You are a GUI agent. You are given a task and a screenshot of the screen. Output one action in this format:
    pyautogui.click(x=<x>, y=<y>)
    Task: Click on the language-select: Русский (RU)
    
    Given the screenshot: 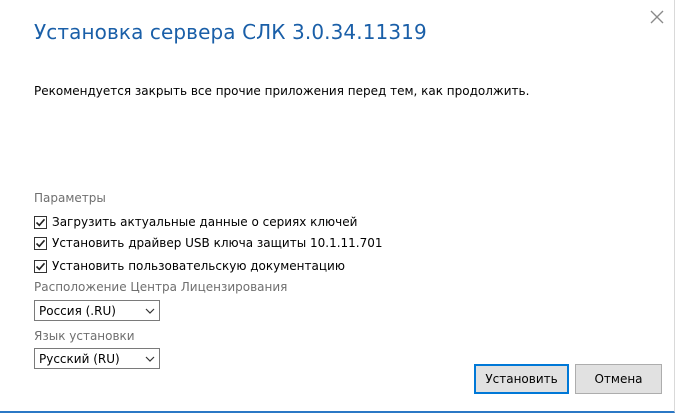 What is the action you would take?
    pyautogui.click(x=97, y=358)
    